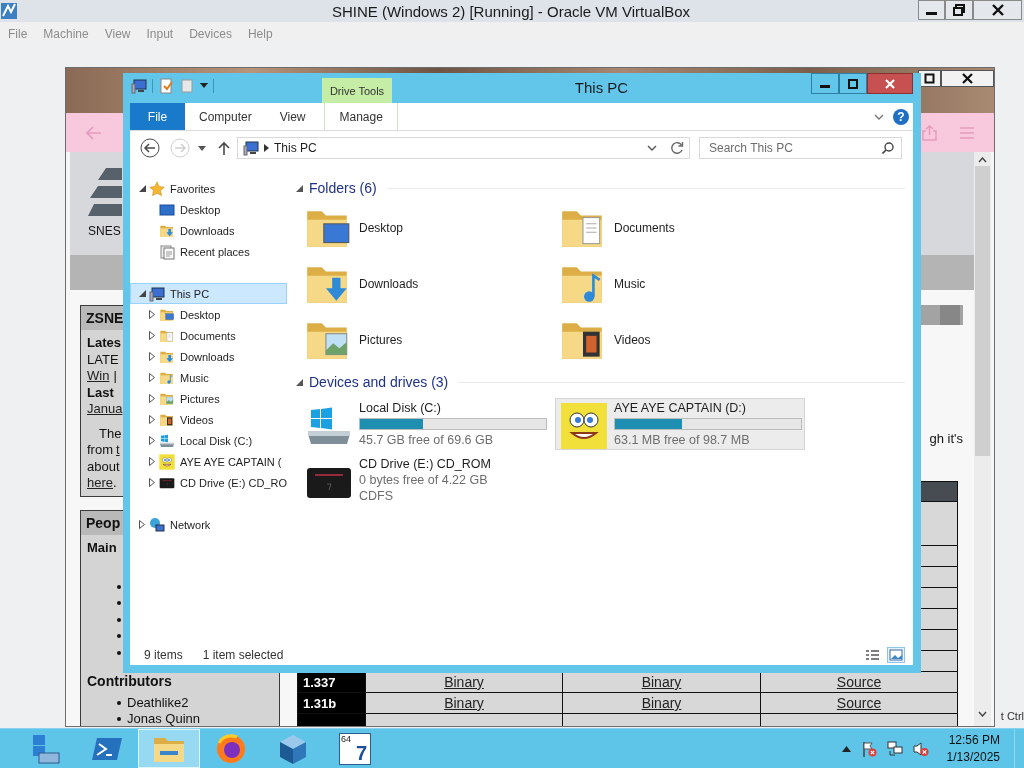  Describe the element at coordinates (929, 78) in the screenshot. I see `restore-icon` at that location.